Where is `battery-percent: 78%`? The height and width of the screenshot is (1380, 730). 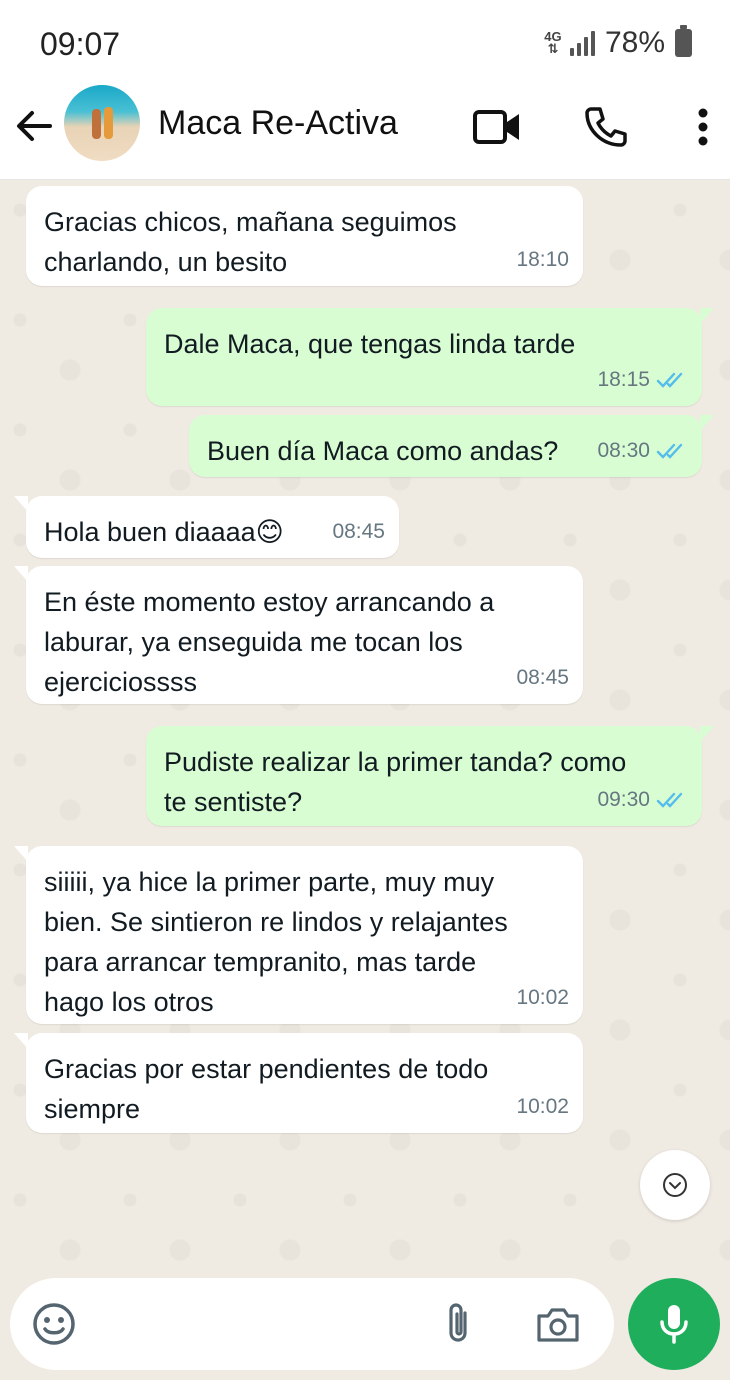 battery-percent: 78% is located at coordinates (634, 42).